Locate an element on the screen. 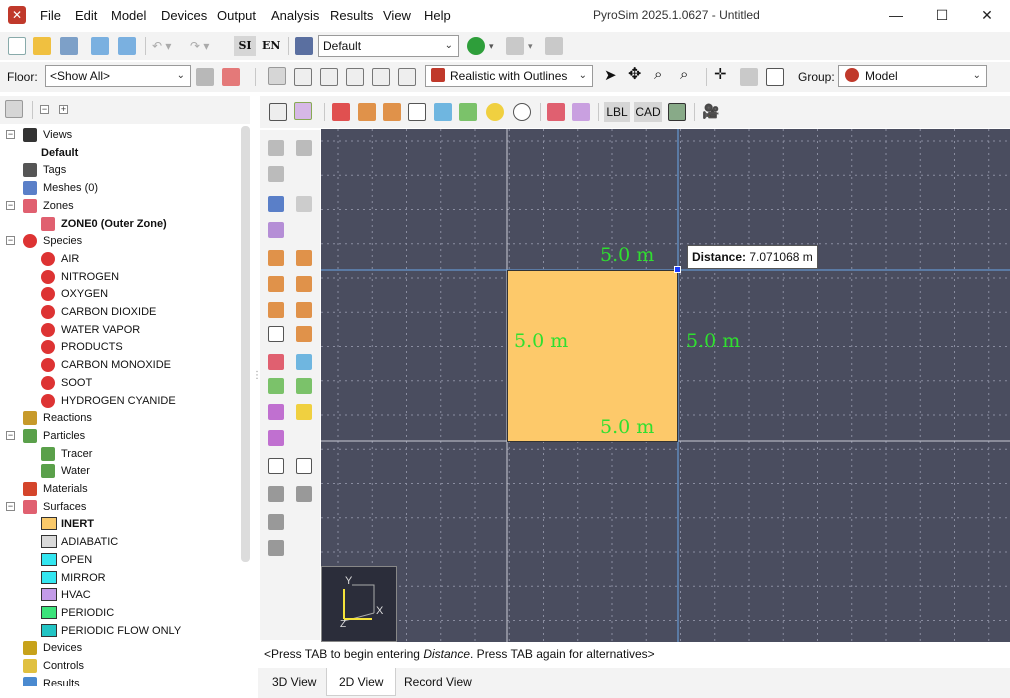 This screenshot has height=698, width=1010. save-icon is located at coordinates (69, 46).